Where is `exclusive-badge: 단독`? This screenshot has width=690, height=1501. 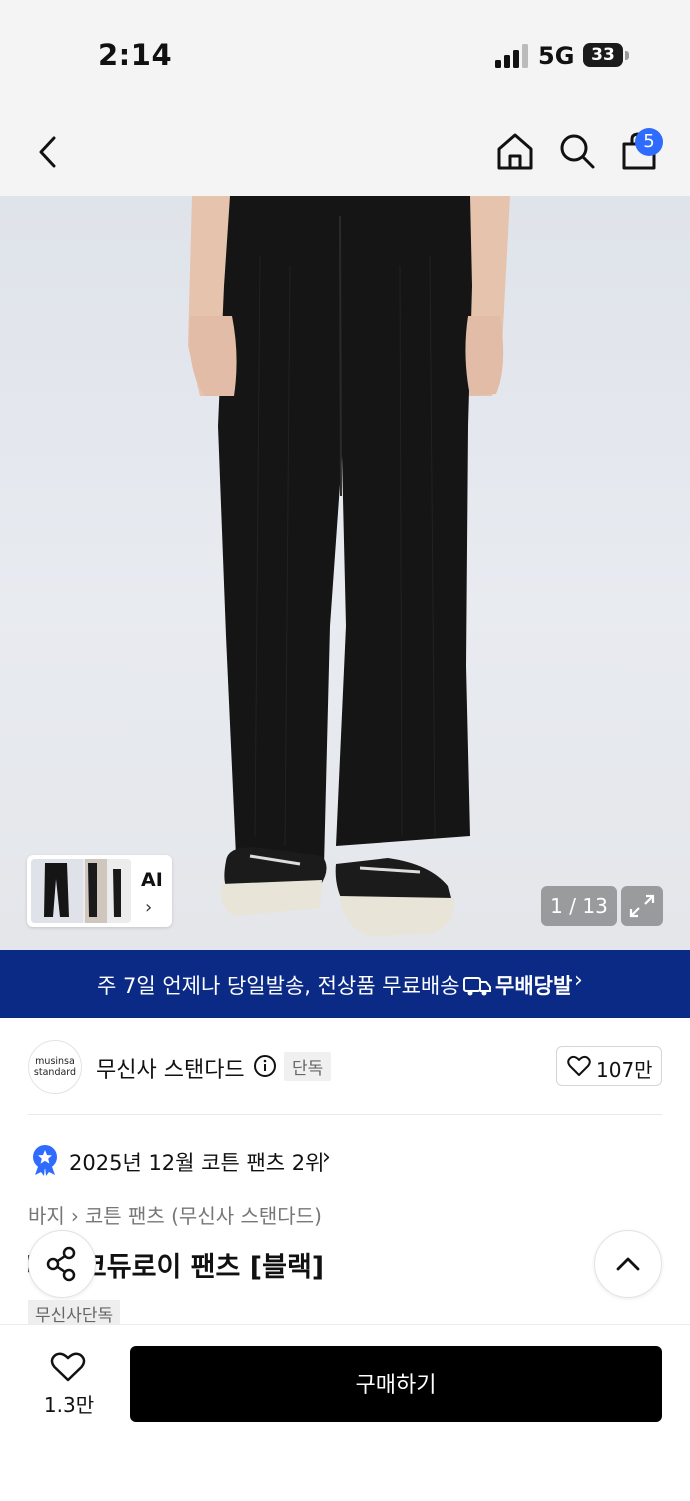
exclusive-badge: 단독 is located at coordinates (308, 1066).